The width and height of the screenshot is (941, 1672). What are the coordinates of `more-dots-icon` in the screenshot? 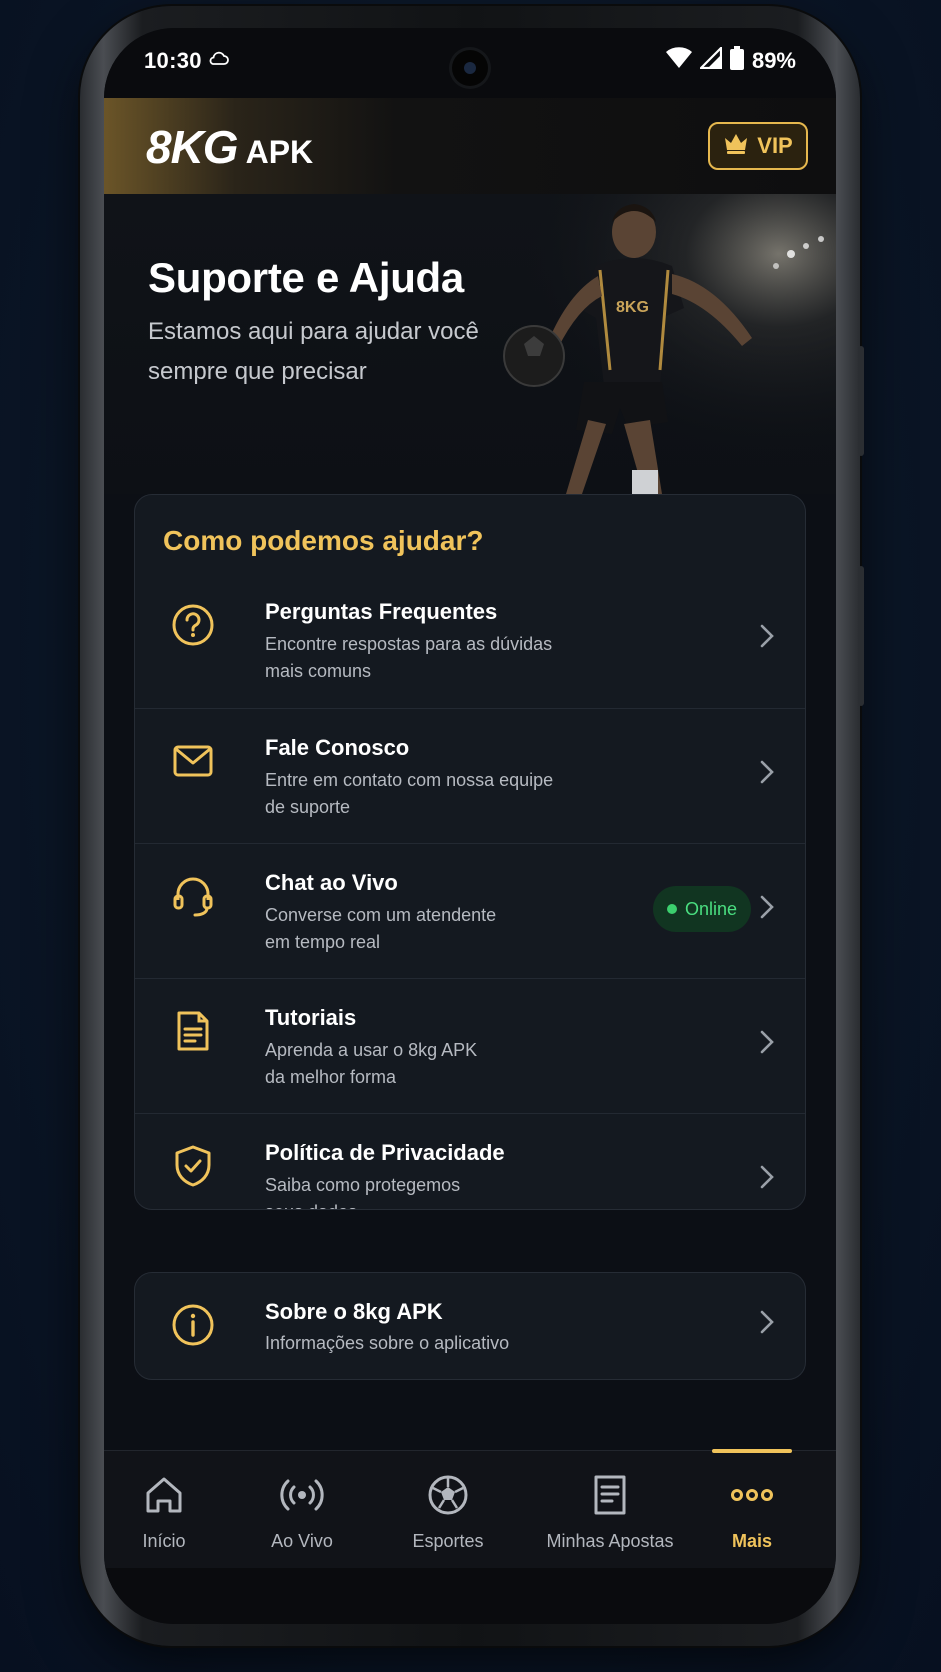 It's located at (752, 1495).